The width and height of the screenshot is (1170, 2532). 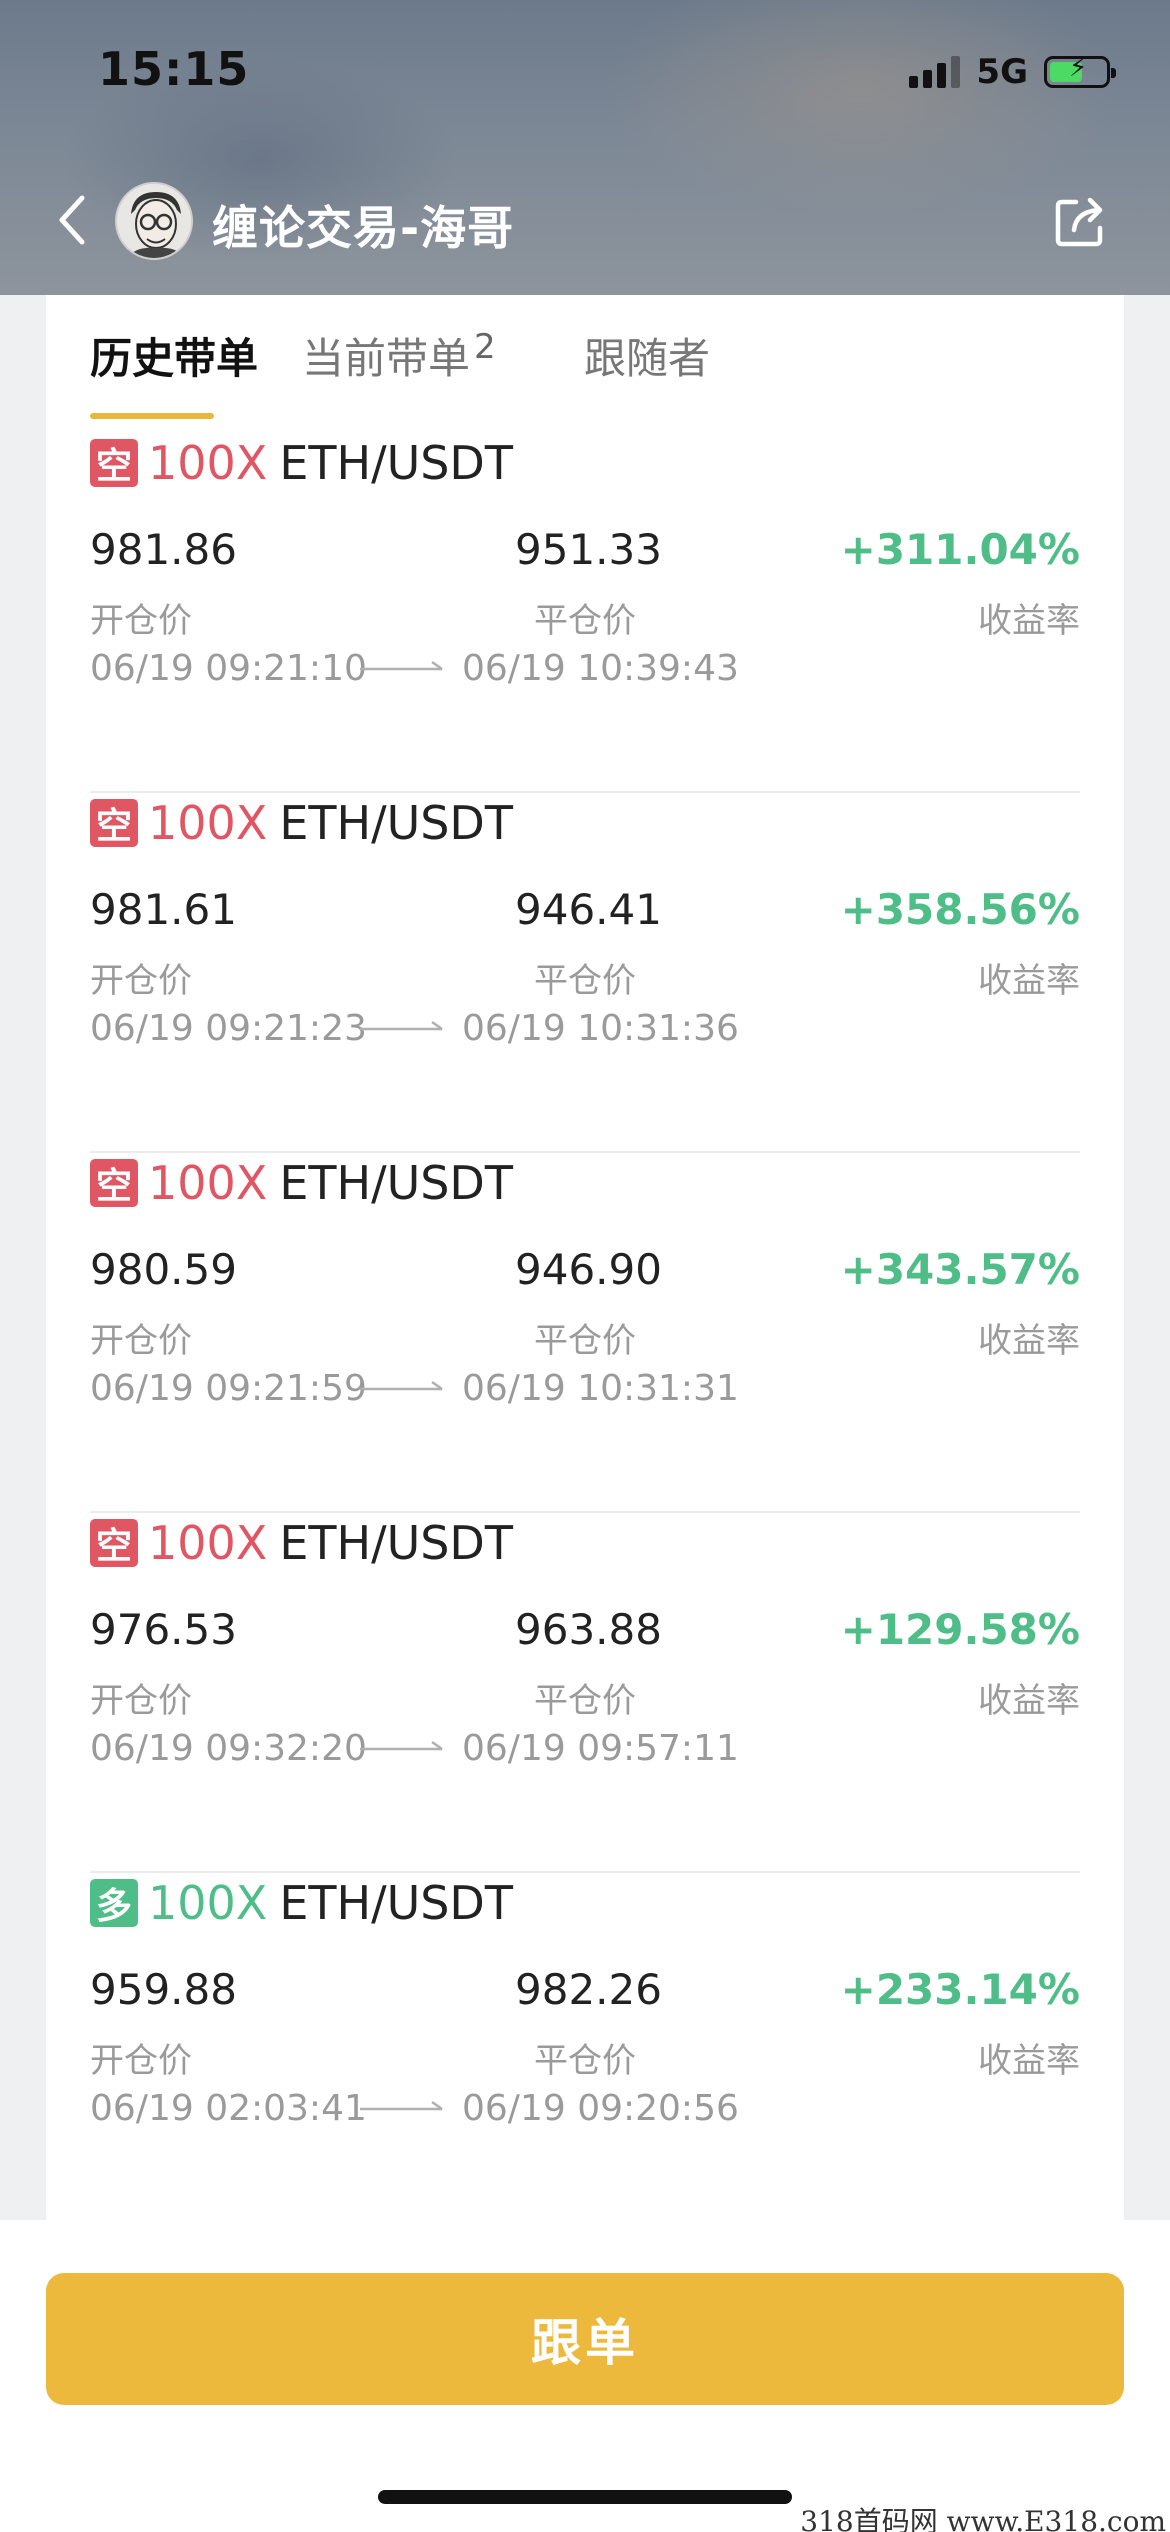 What do you see at coordinates (588, 1629) in the screenshot?
I see `close-price-value: 963.88` at bounding box center [588, 1629].